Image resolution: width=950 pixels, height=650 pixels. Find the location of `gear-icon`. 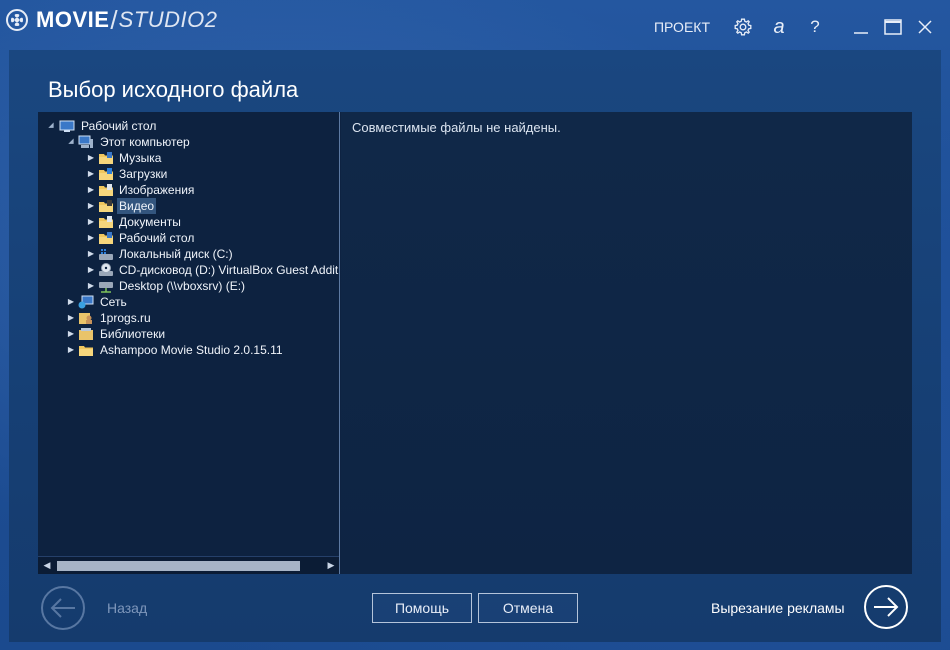

gear-icon is located at coordinates (743, 27).